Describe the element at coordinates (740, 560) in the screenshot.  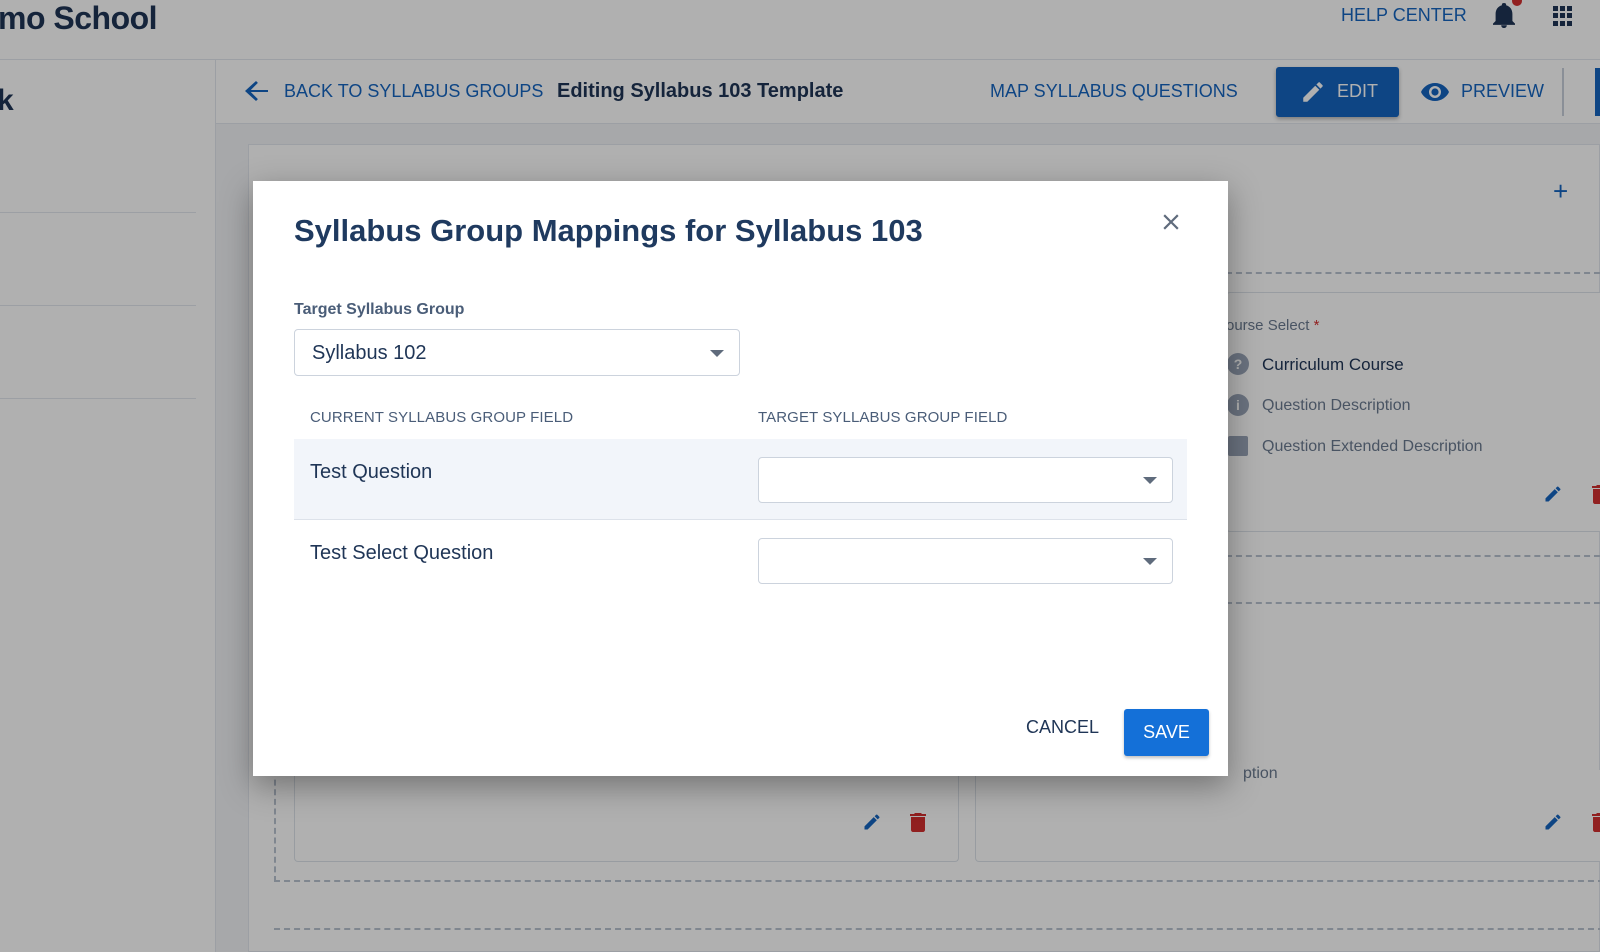
I see `mapping-row: Test Select Question` at that location.